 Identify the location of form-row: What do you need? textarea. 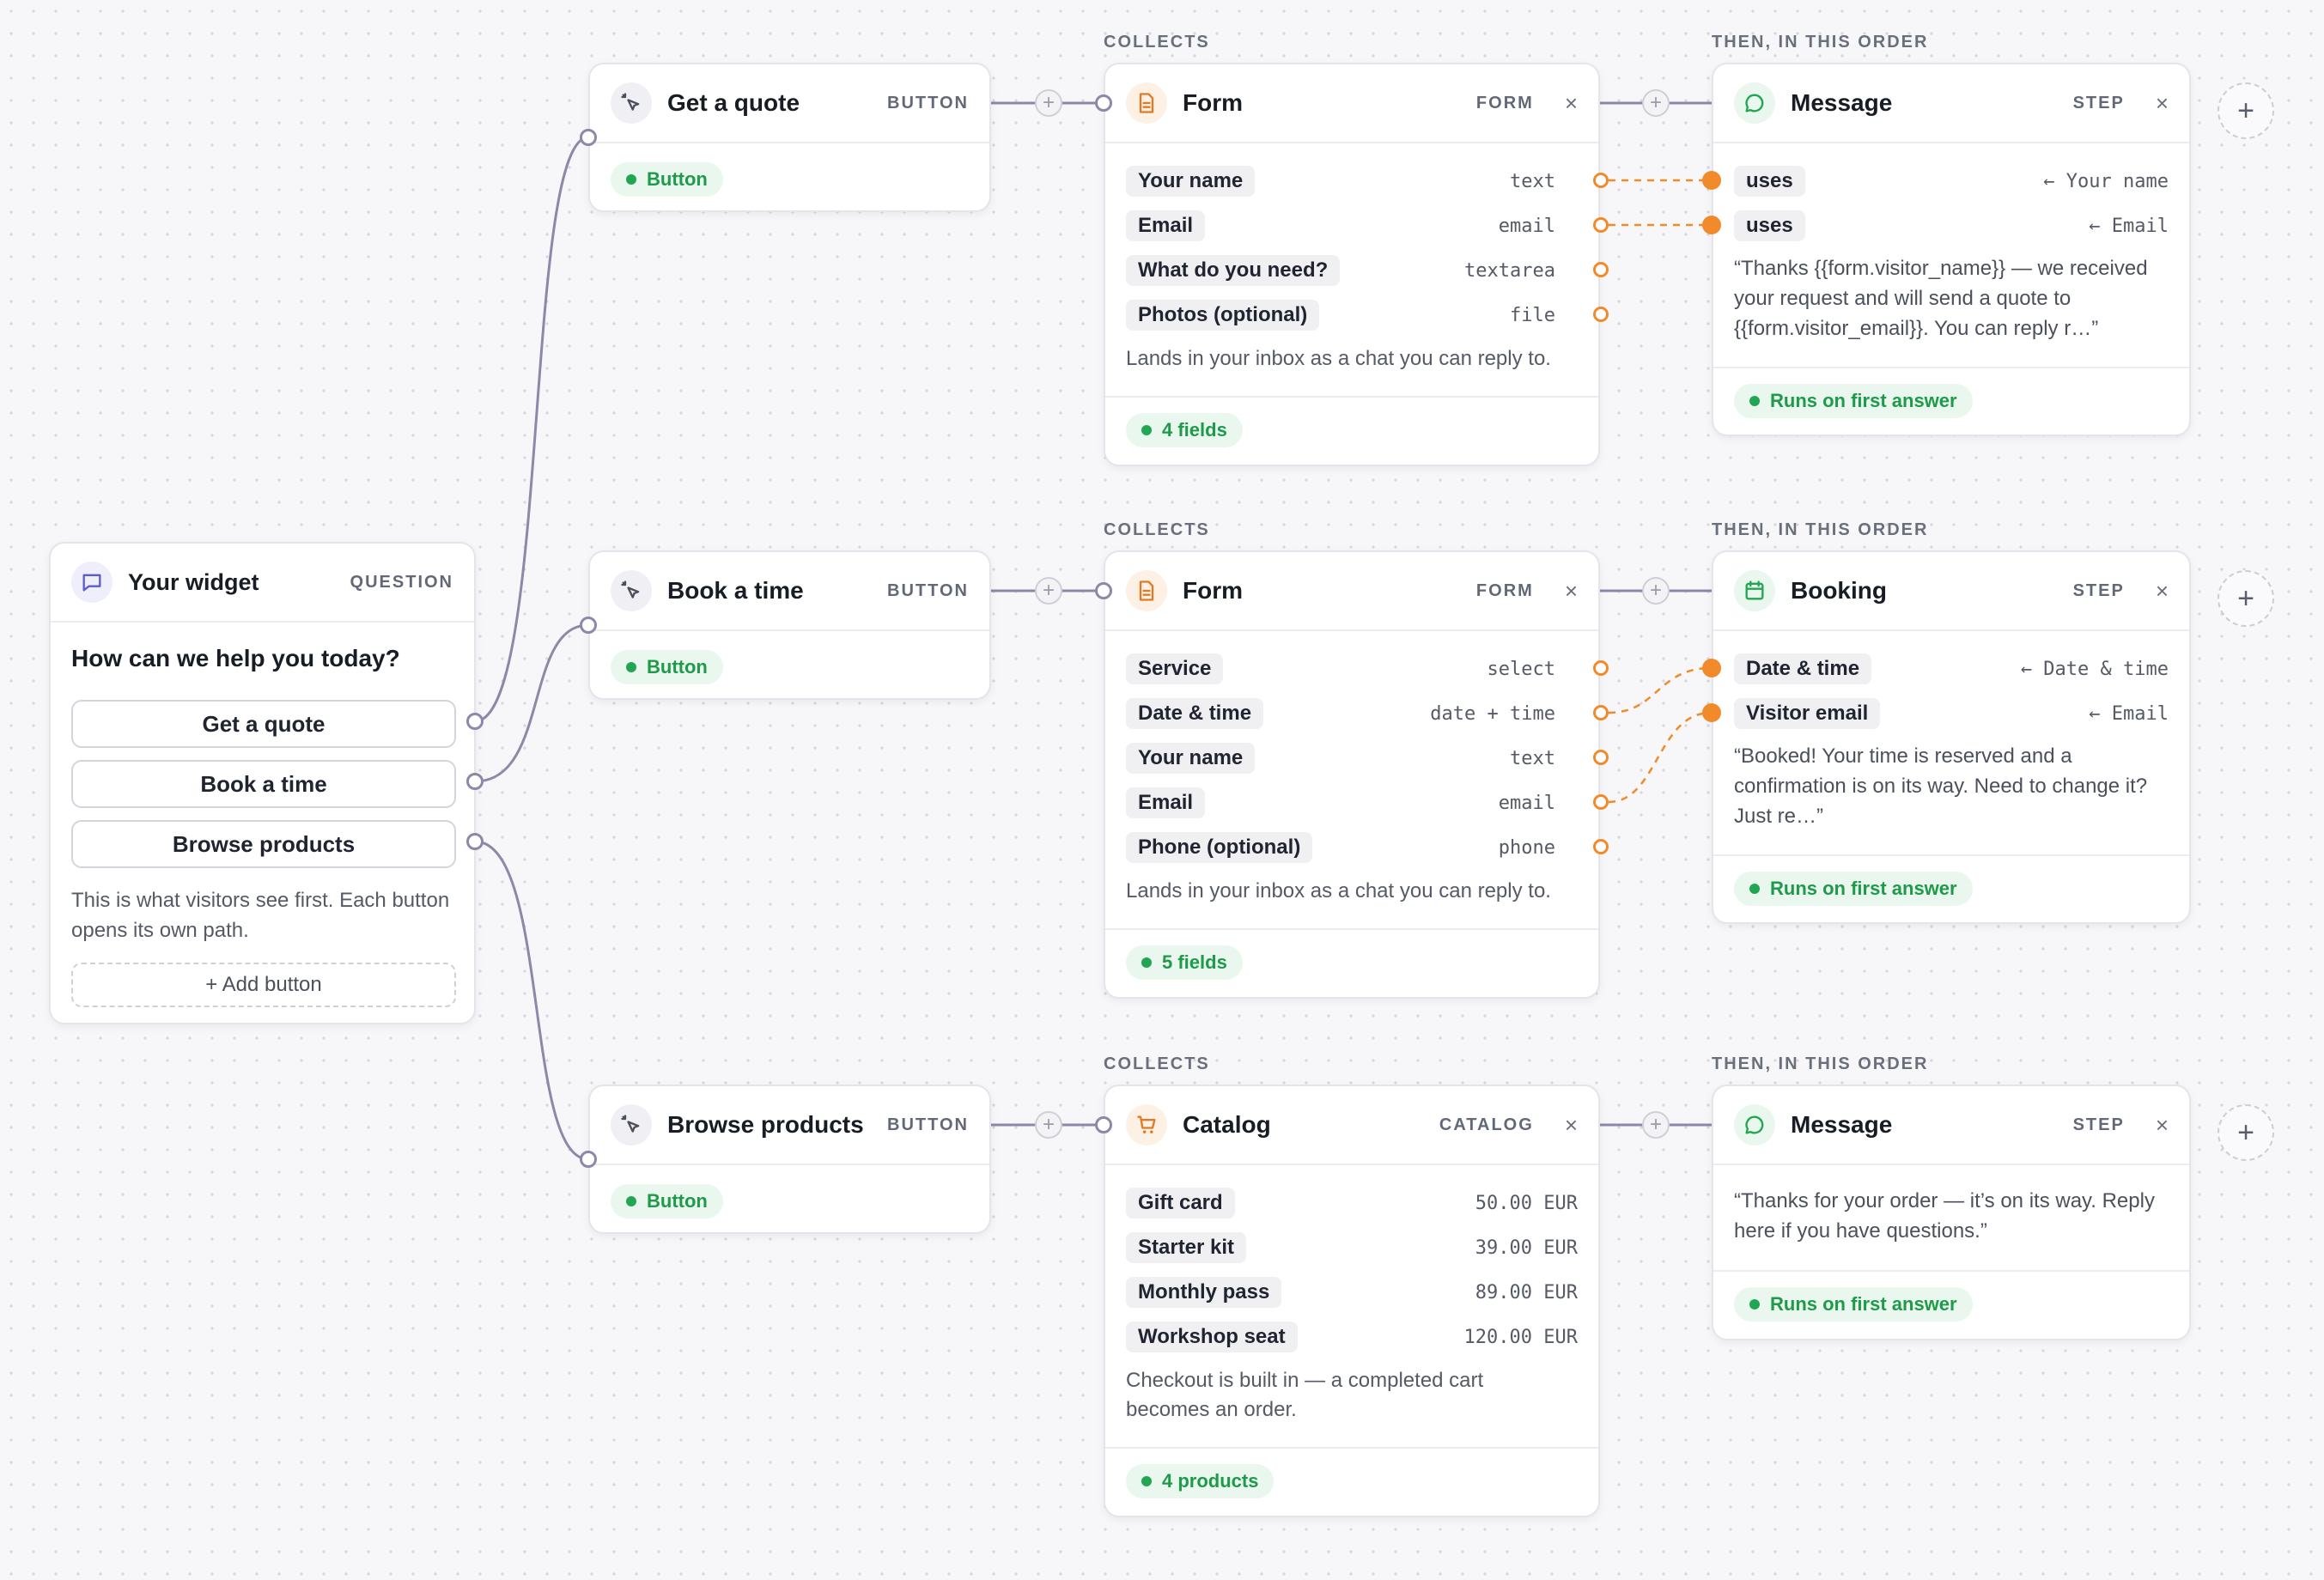
(1352, 270).